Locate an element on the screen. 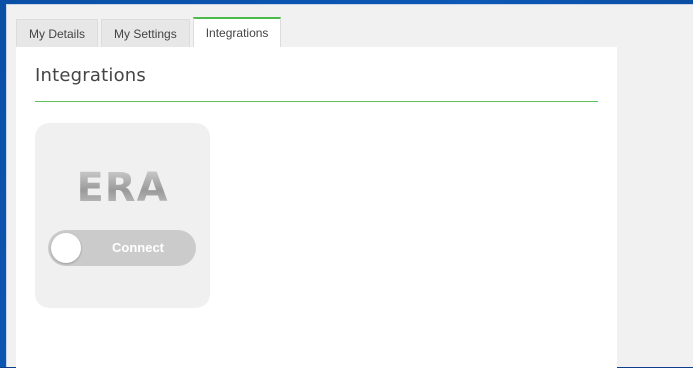 Image resolution: width=693 pixels, height=368 pixels. tab-label: My Settings is located at coordinates (145, 33).